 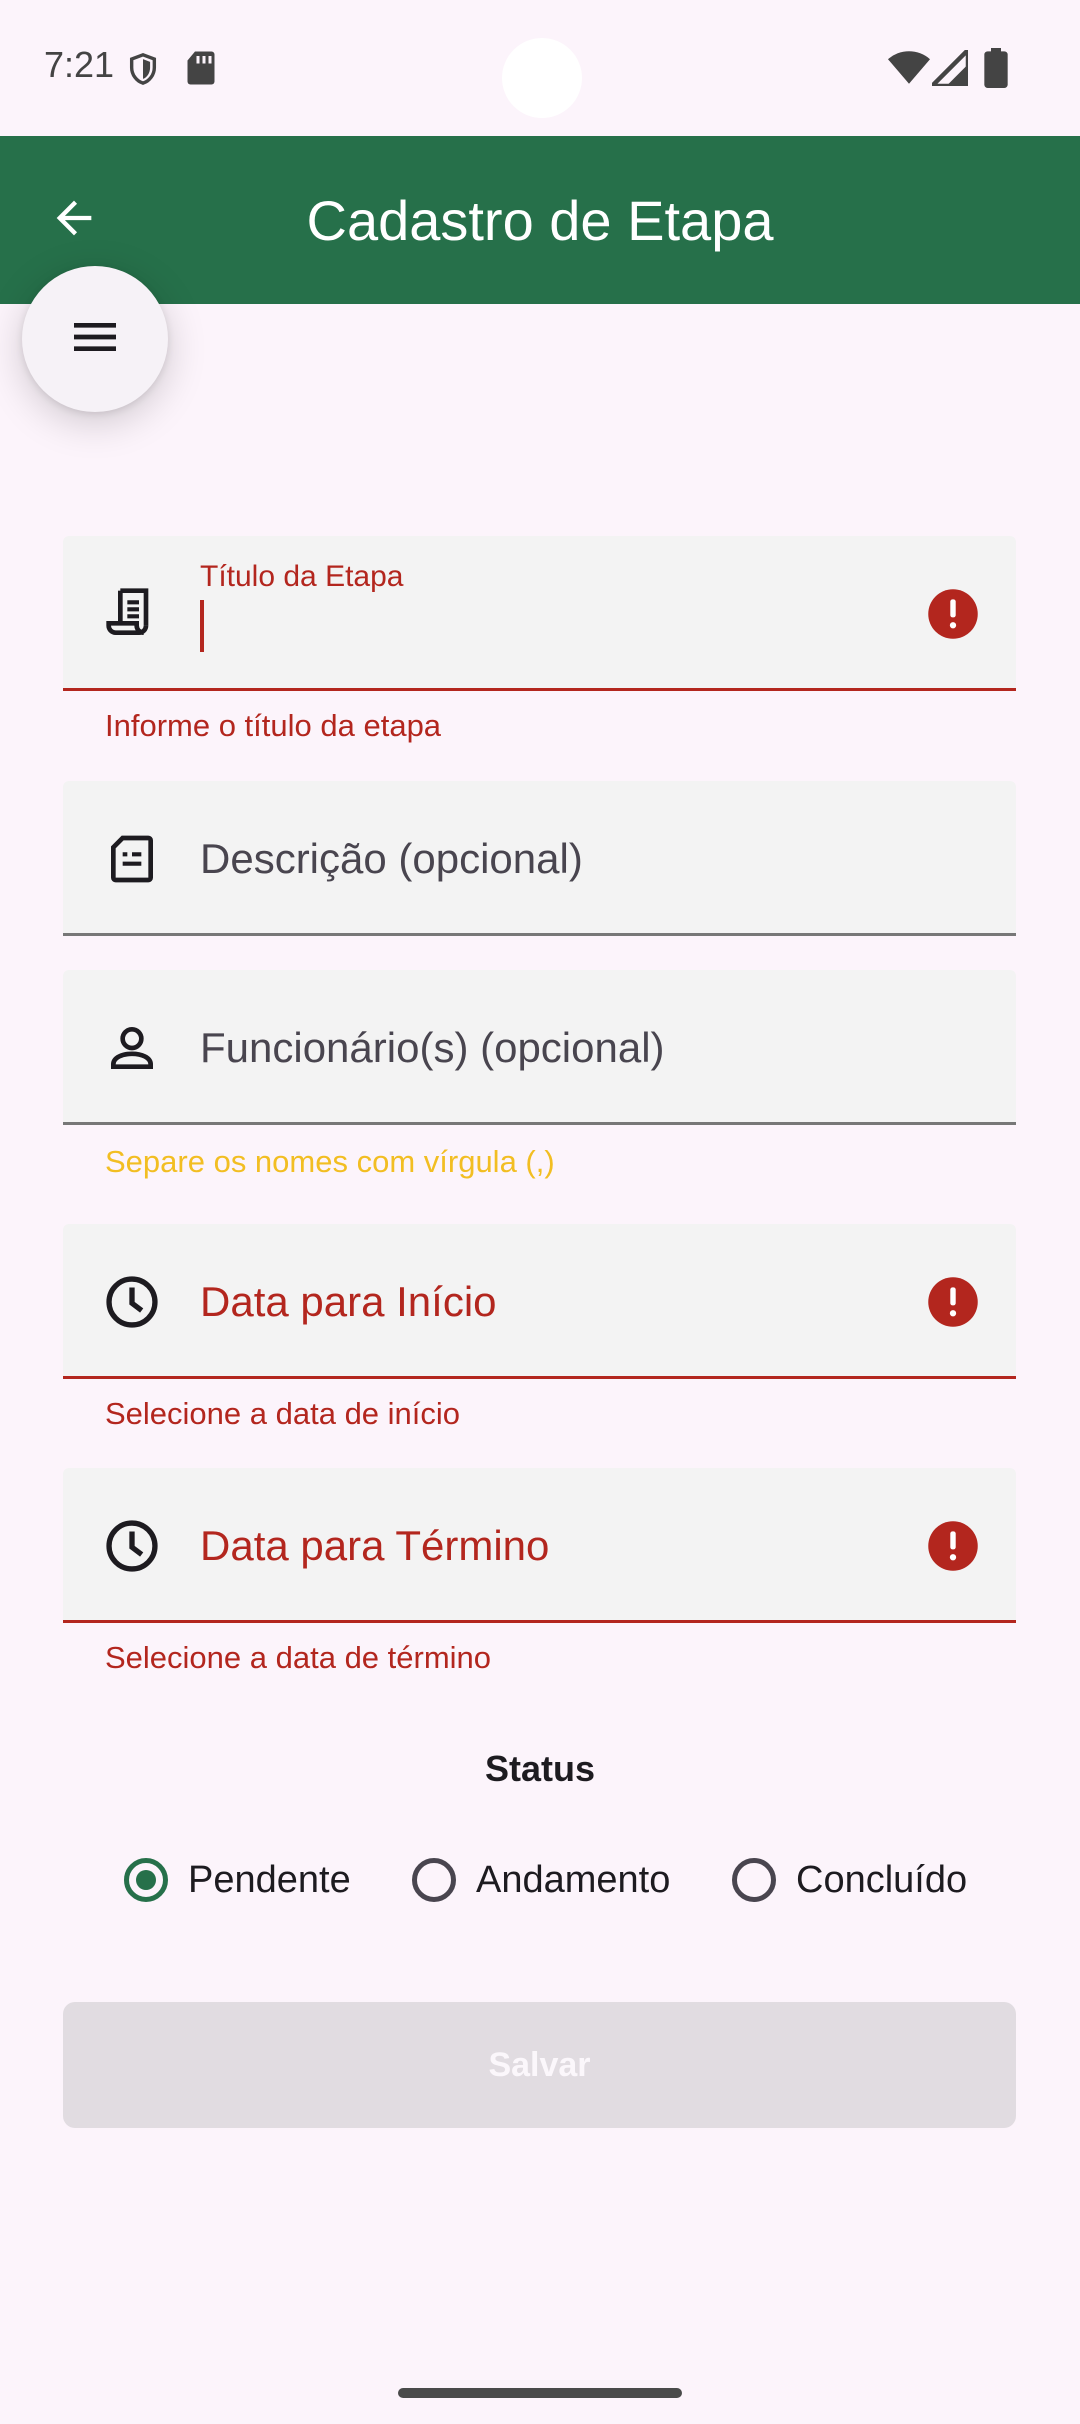 I want to click on data-termino-field: Data para Término, so click(x=539, y=1545).